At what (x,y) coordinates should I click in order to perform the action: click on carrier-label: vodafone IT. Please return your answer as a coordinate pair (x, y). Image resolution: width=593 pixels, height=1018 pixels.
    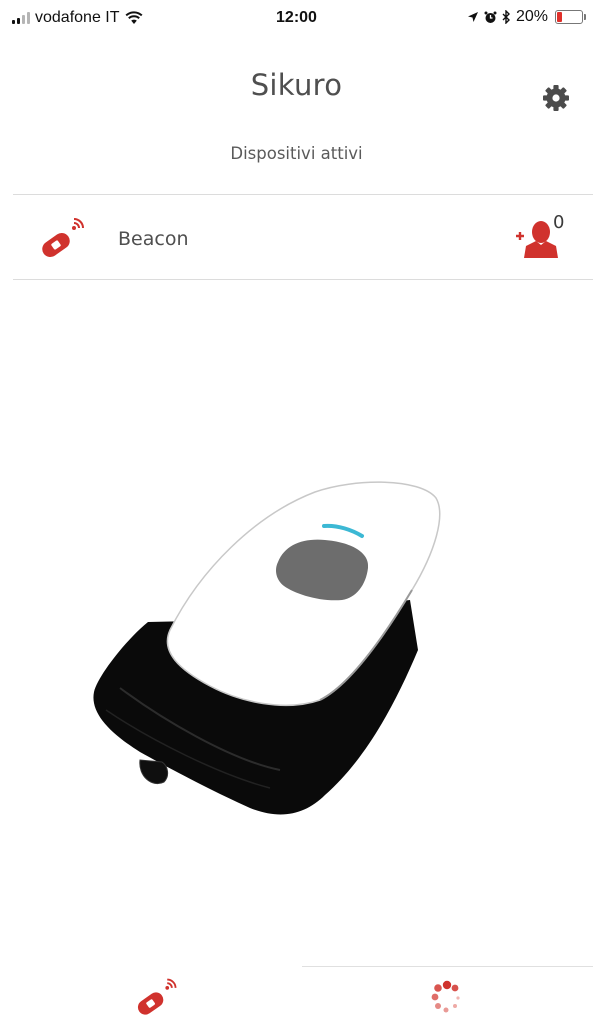
    Looking at the image, I should click on (77, 17).